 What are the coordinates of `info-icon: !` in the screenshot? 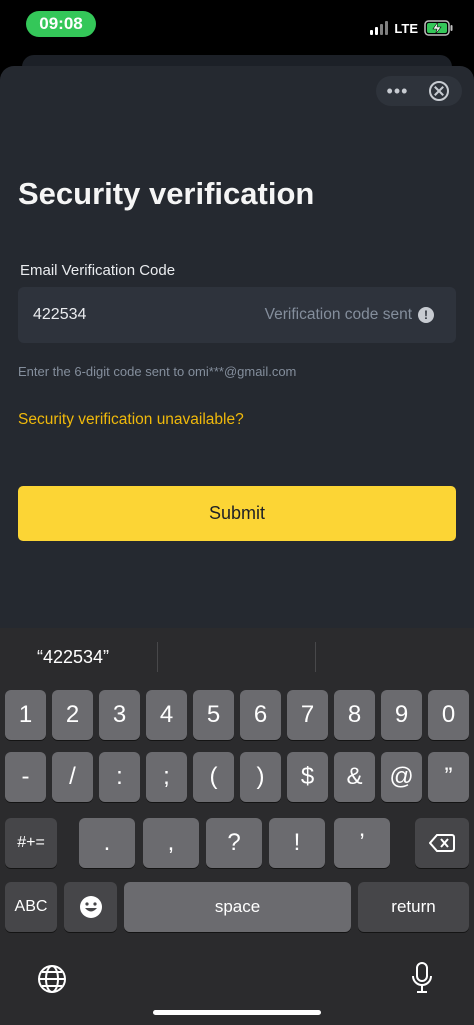 It's located at (426, 315).